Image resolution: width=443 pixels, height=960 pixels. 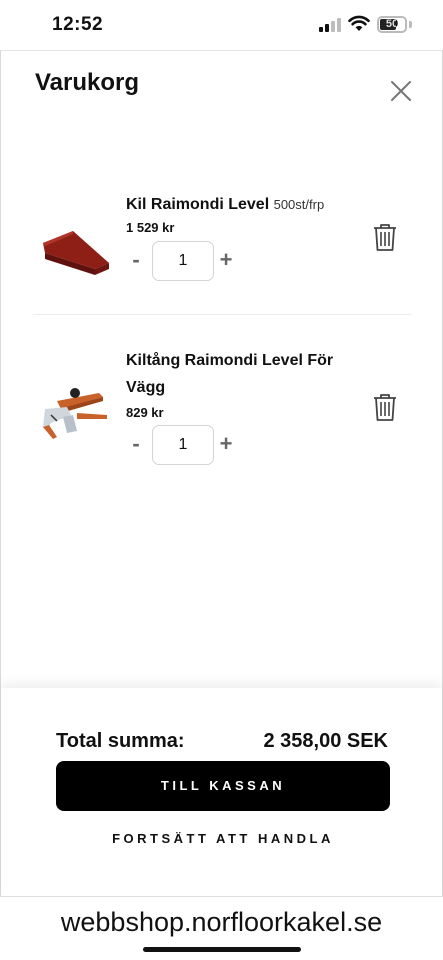 What do you see at coordinates (120, 741) in the screenshot?
I see `total-label: Total summa:` at bounding box center [120, 741].